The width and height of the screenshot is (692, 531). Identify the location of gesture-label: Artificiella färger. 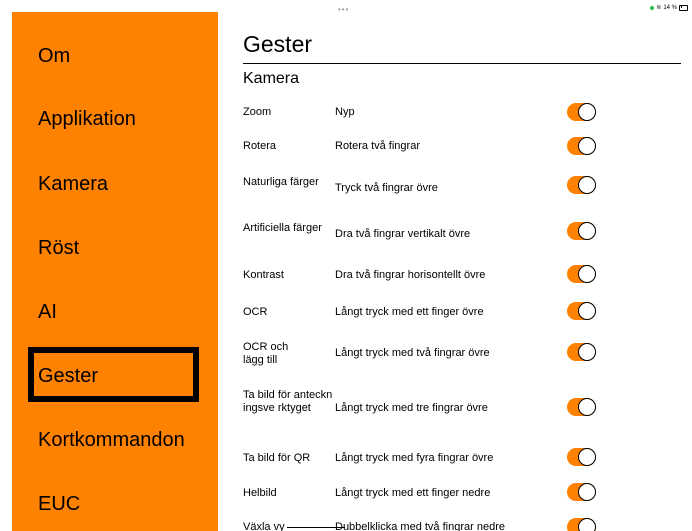
(282, 228).